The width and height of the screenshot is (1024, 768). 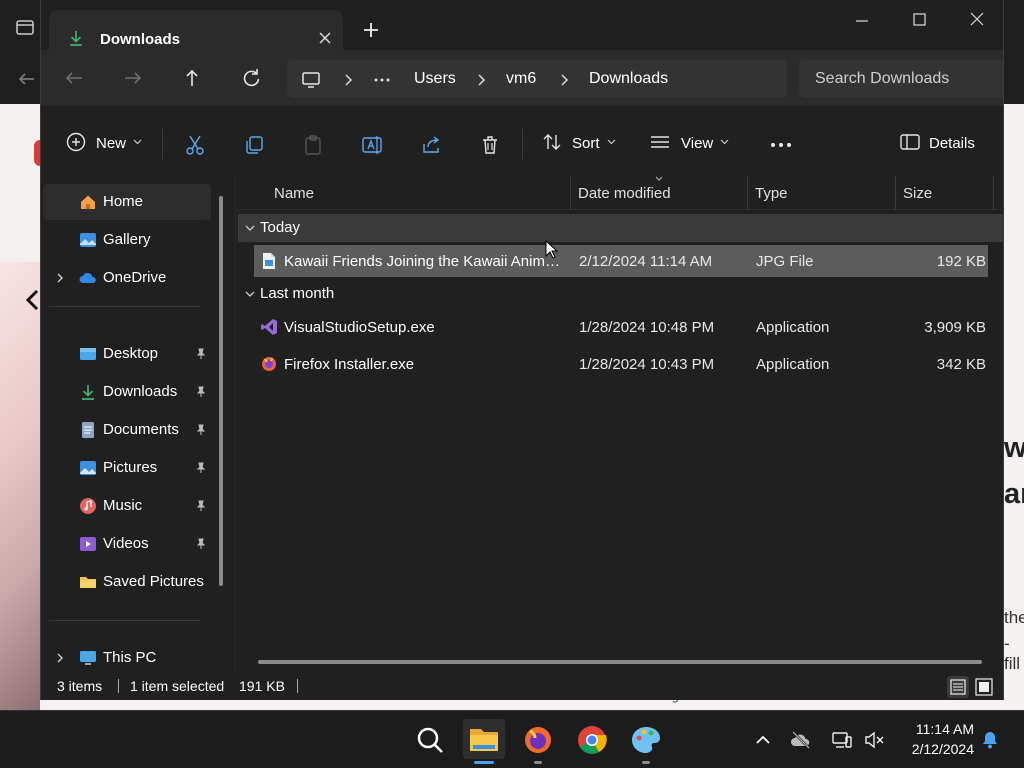 What do you see at coordinates (25, 27) in the screenshot?
I see `browser-tab-actions-icon` at bounding box center [25, 27].